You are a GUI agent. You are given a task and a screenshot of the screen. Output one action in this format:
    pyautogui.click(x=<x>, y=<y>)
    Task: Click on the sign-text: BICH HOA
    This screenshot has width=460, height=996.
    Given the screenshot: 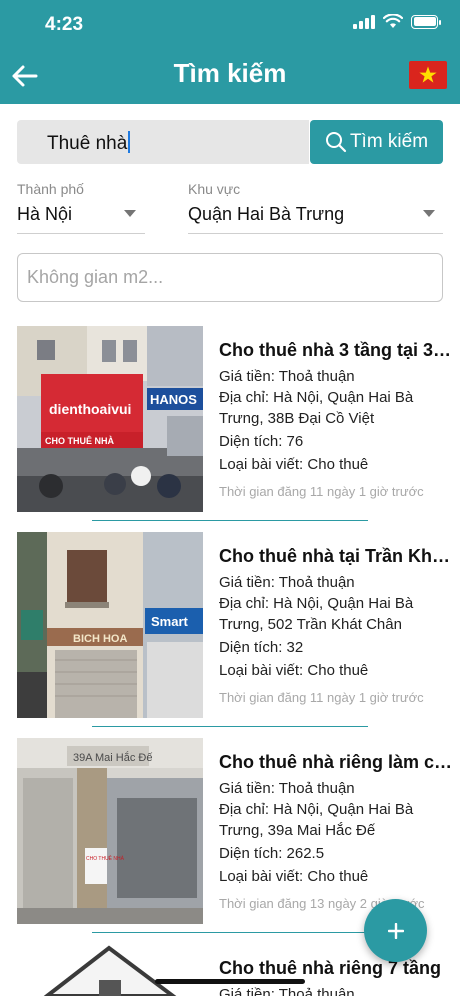 What is the action you would take?
    pyautogui.click(x=100, y=639)
    